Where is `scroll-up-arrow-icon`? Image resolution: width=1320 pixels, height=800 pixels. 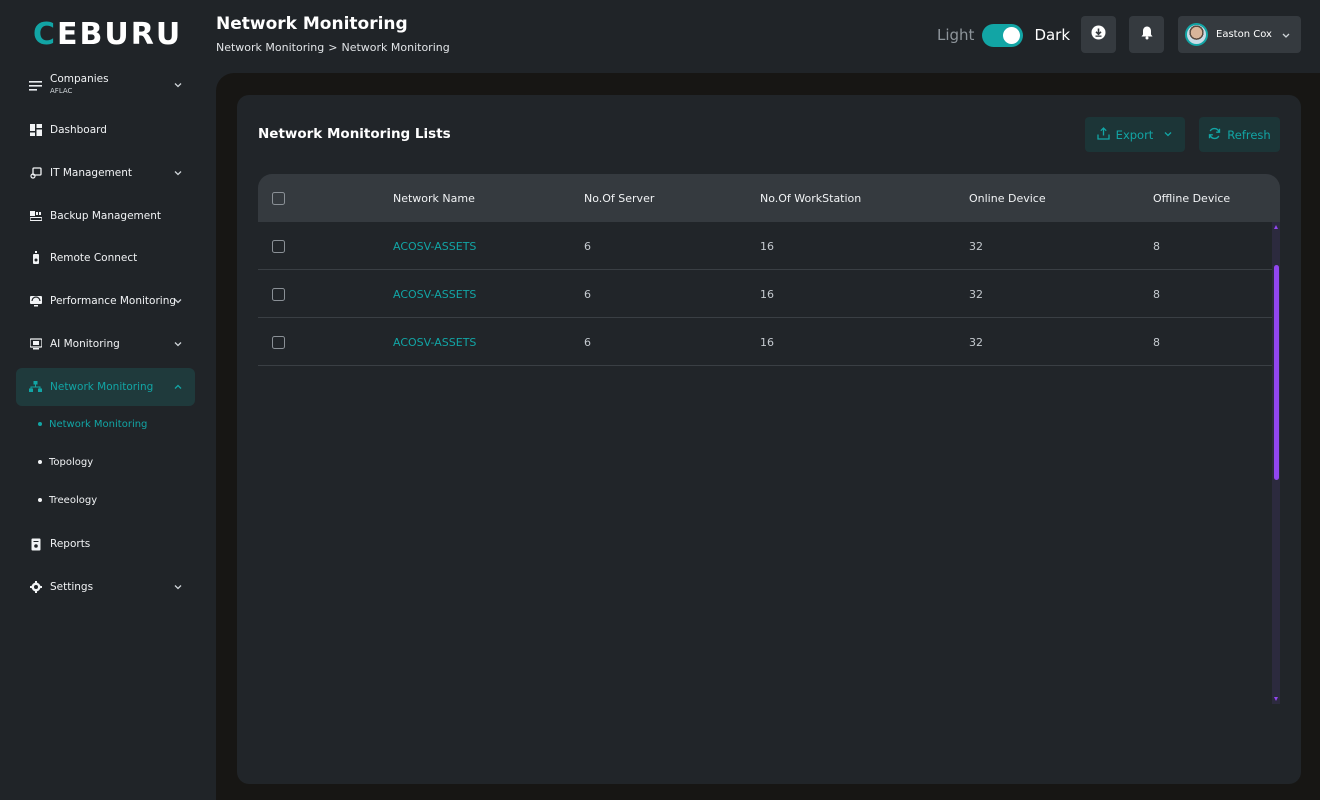
scroll-up-arrow-icon is located at coordinates (1276, 227).